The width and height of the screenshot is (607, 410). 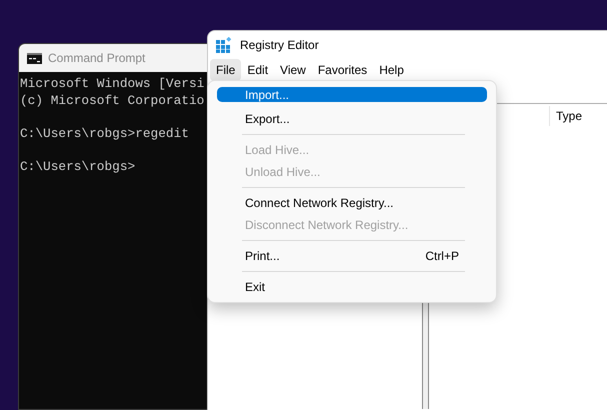 What do you see at coordinates (224, 45) in the screenshot?
I see `registry-icon` at bounding box center [224, 45].